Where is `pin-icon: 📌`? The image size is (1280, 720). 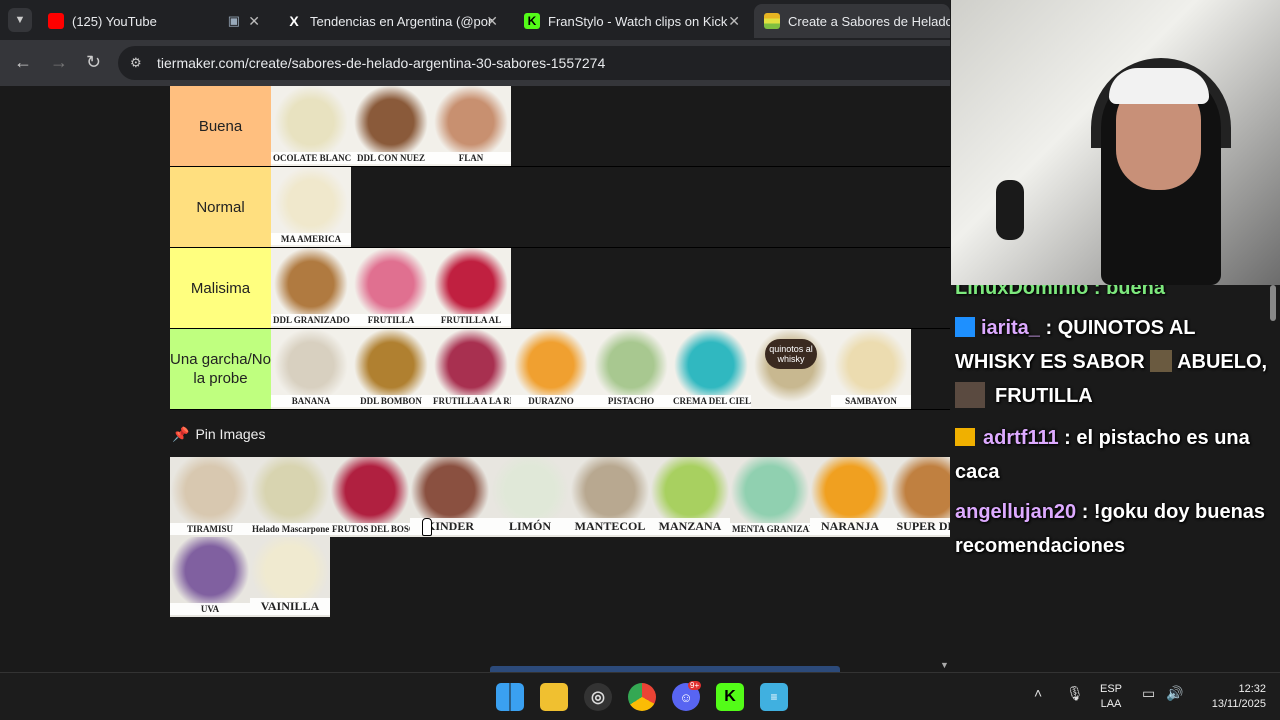 pin-icon: 📌 is located at coordinates (181, 434).